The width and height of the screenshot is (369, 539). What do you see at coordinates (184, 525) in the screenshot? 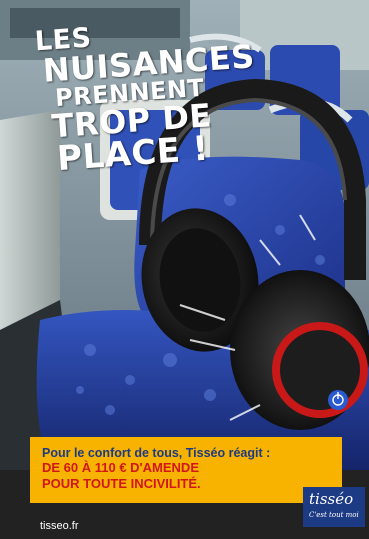
I see `footer: tisseo.fr` at bounding box center [184, 525].